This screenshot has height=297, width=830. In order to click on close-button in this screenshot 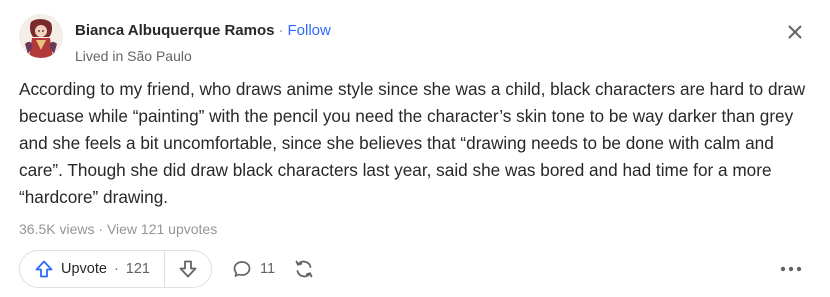, I will do `click(795, 32)`.